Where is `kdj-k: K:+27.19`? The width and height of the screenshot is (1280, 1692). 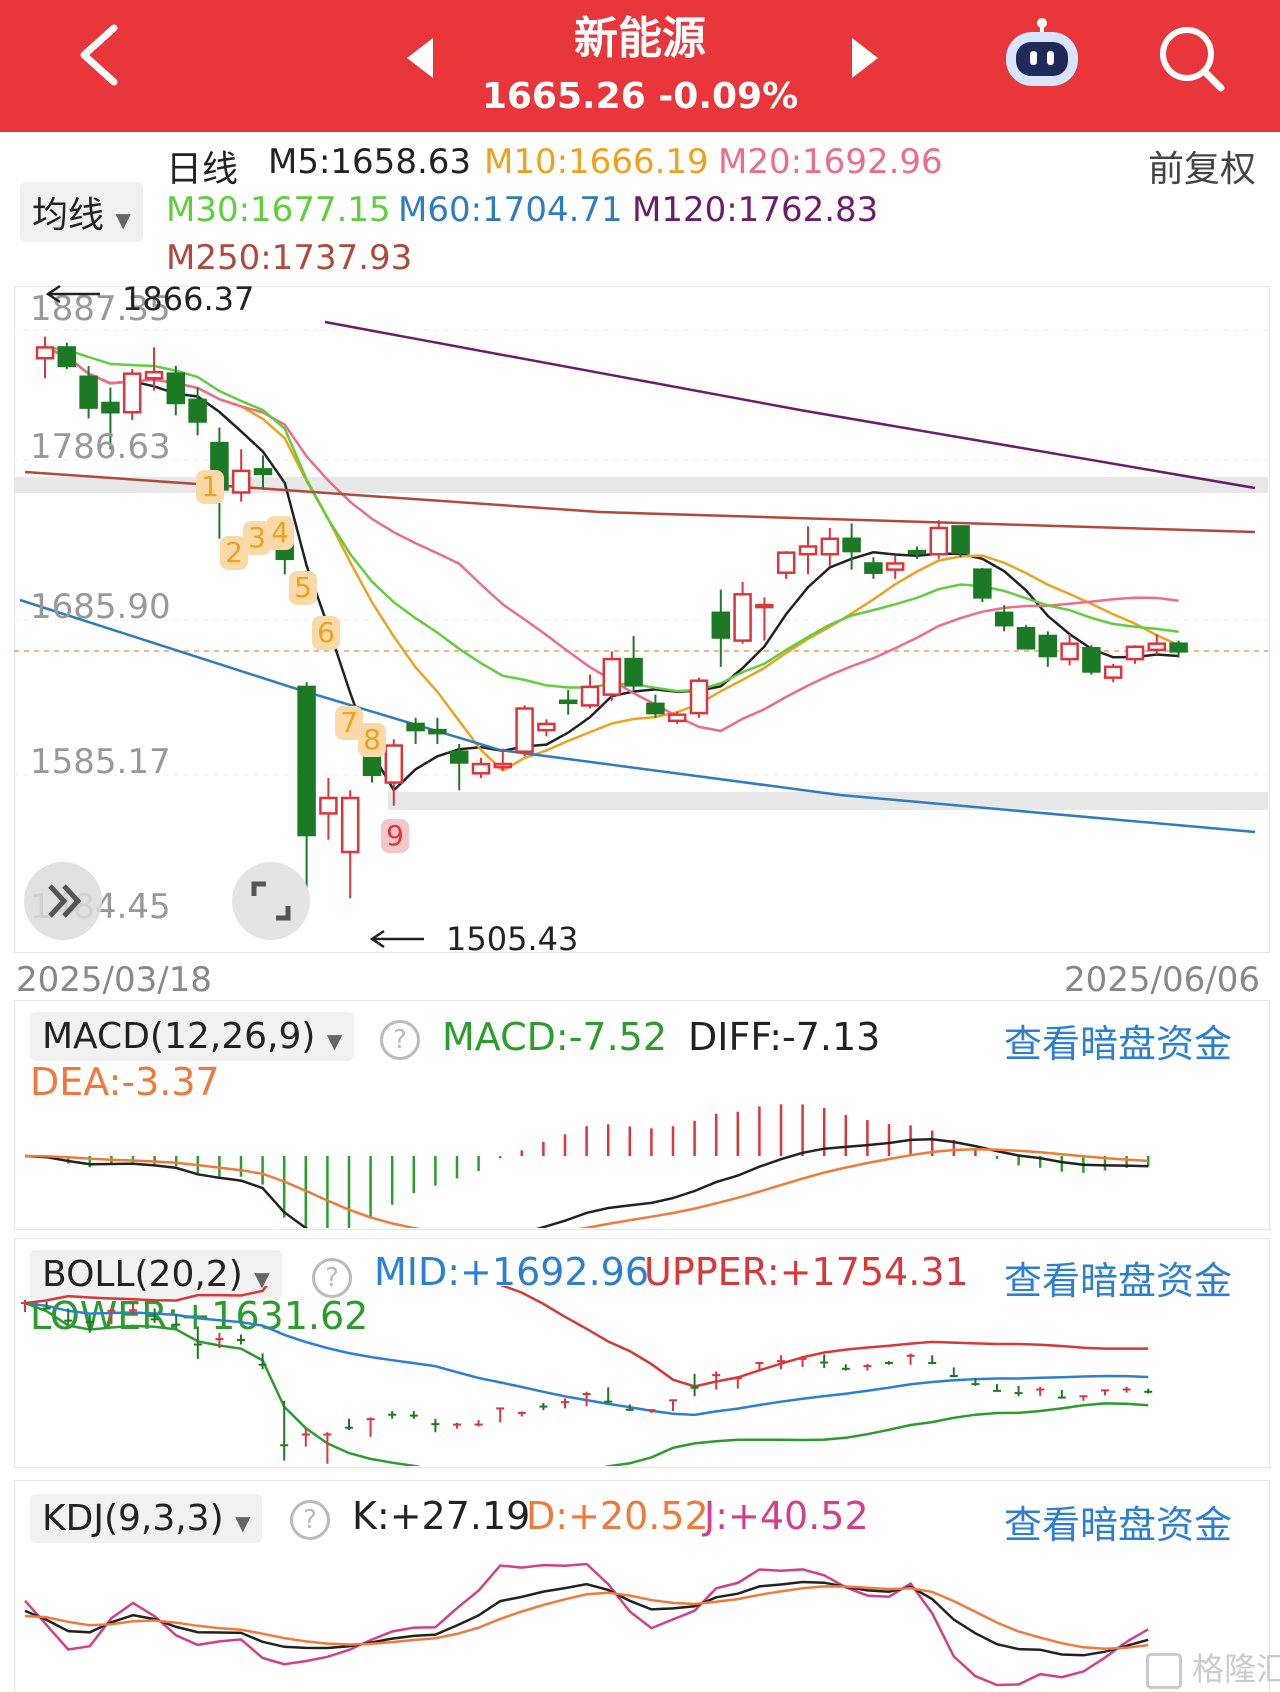 kdj-k: K:+27.19 is located at coordinates (441, 1516).